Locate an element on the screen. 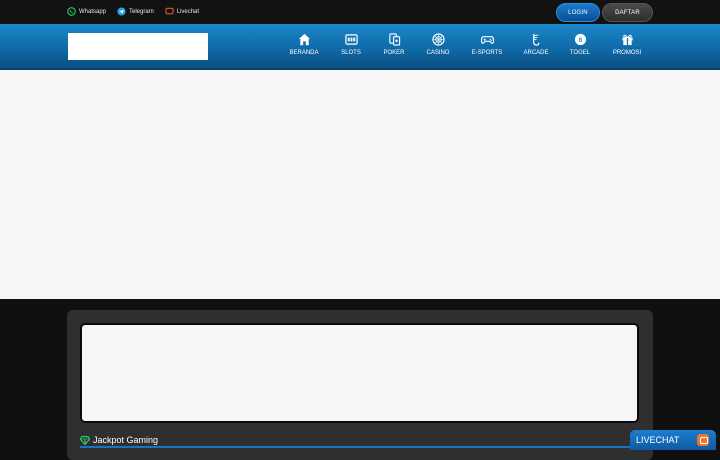 Image resolution: width=720 pixels, height=460 pixels. telegram-label: Telegram is located at coordinates (141, 11).